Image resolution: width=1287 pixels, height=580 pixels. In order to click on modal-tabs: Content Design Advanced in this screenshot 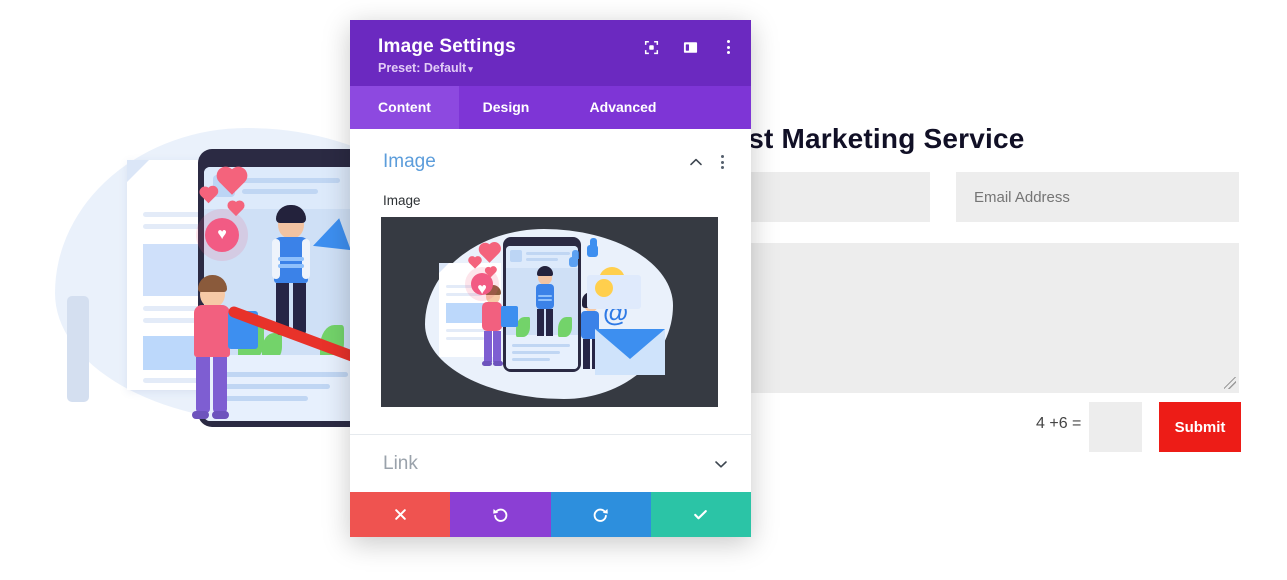, I will do `click(550, 107)`.